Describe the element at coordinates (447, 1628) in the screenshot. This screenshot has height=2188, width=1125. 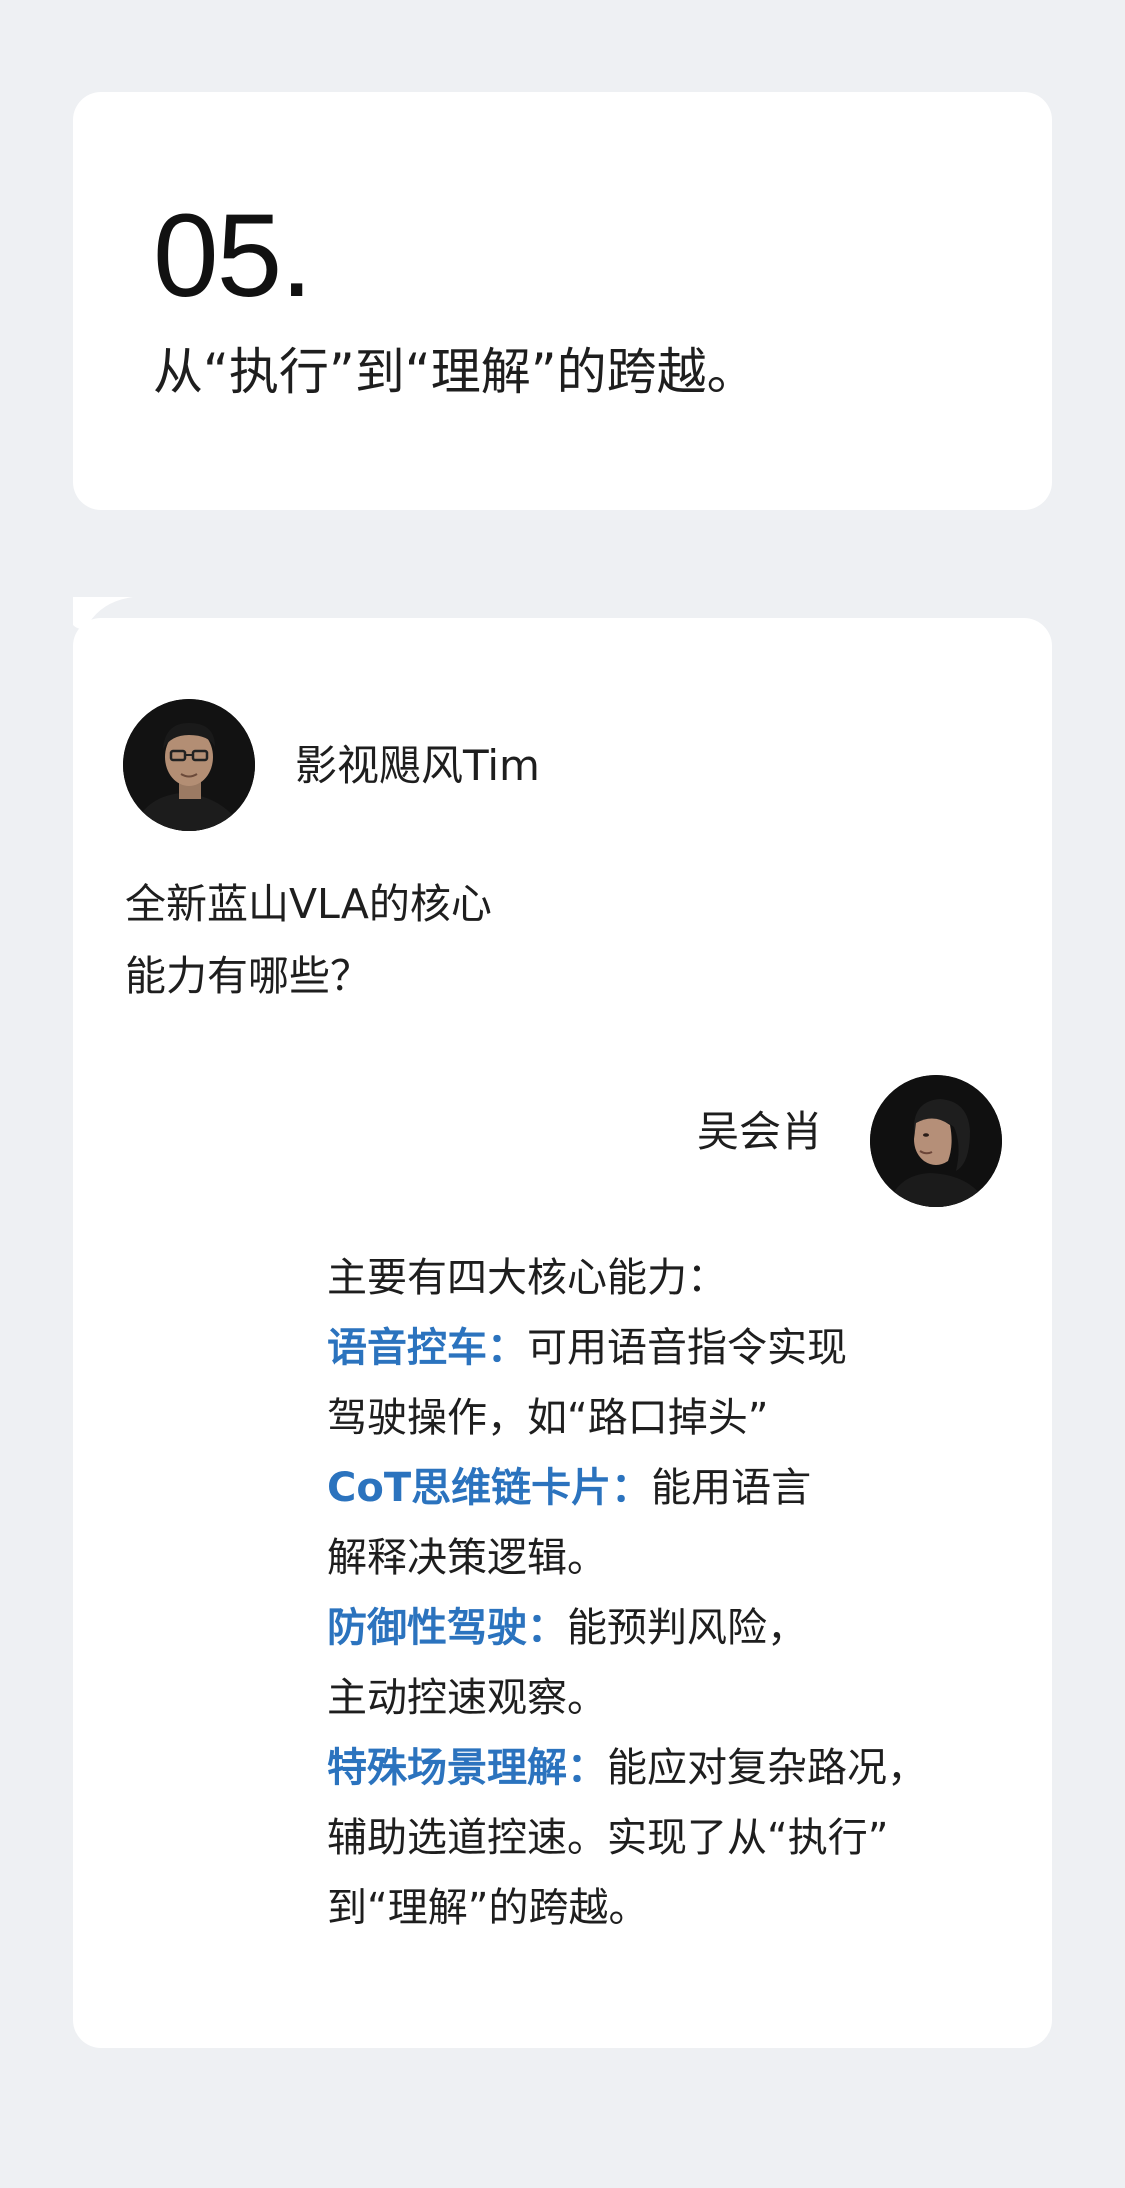
I see `answer-item-label: 防御性驾驶：` at that location.